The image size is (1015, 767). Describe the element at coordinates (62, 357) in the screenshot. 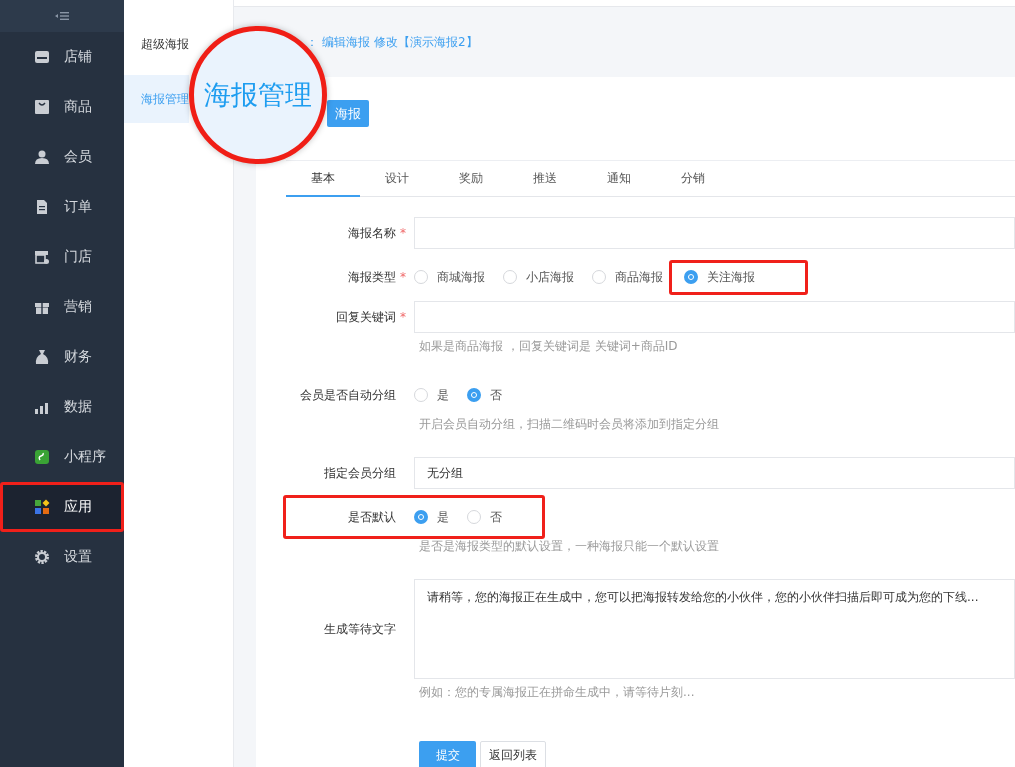

I see `sidebar-item: 财务` at that location.